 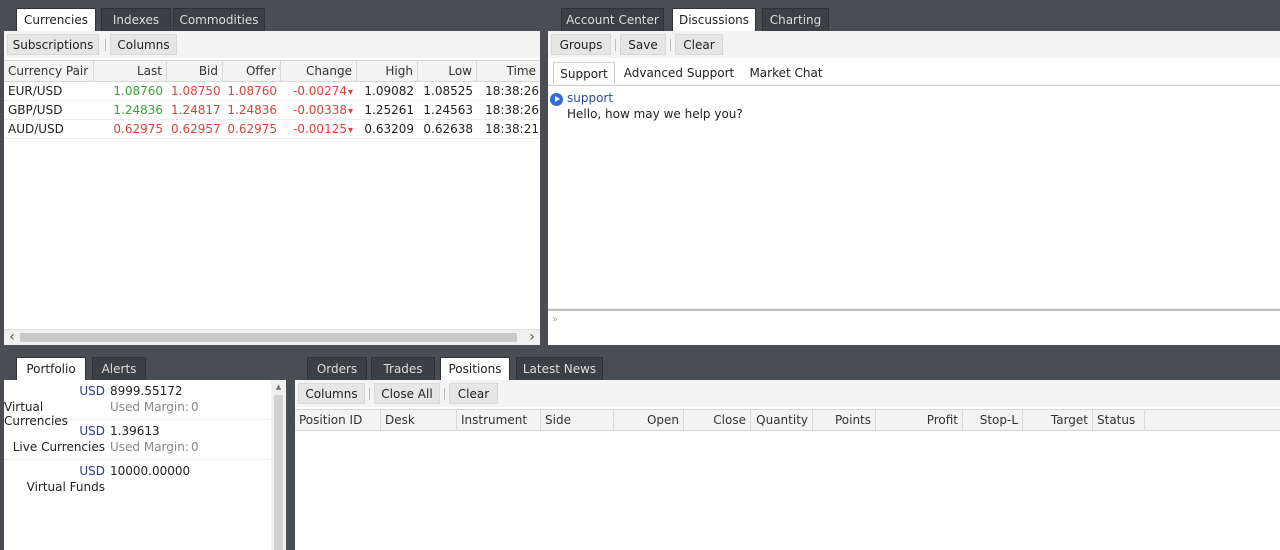 I want to click on cell-change: -0.00338▾, so click(x=319, y=110).